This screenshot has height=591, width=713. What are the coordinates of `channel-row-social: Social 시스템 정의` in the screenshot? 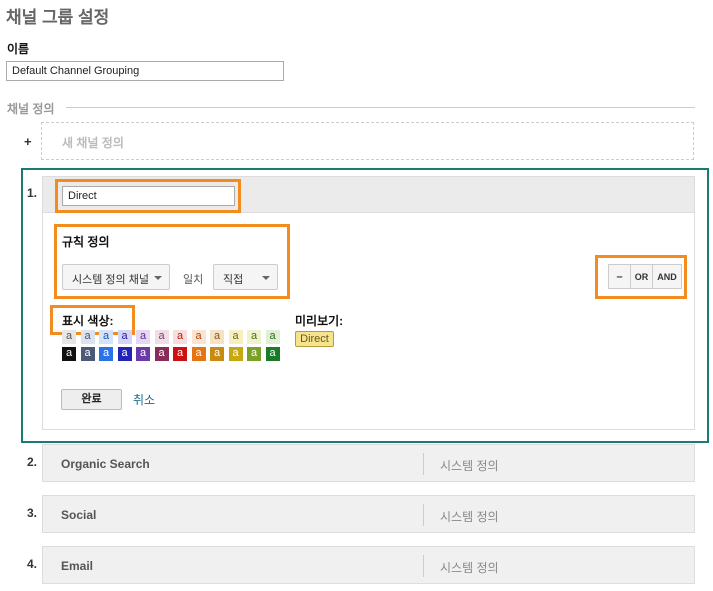 It's located at (368, 514).